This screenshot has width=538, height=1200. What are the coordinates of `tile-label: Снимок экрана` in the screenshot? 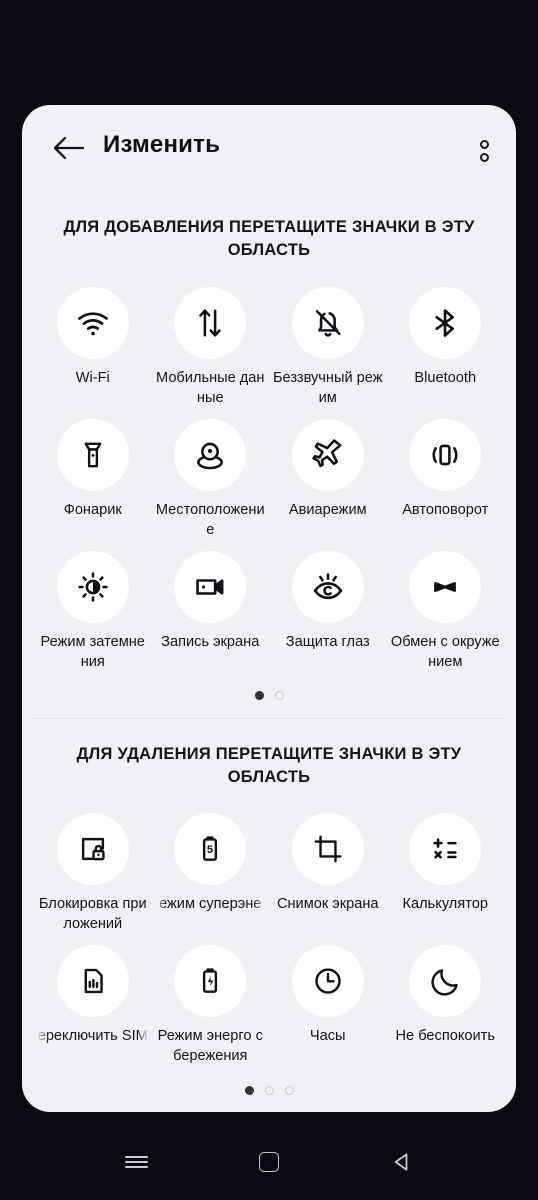 It's located at (327, 904).